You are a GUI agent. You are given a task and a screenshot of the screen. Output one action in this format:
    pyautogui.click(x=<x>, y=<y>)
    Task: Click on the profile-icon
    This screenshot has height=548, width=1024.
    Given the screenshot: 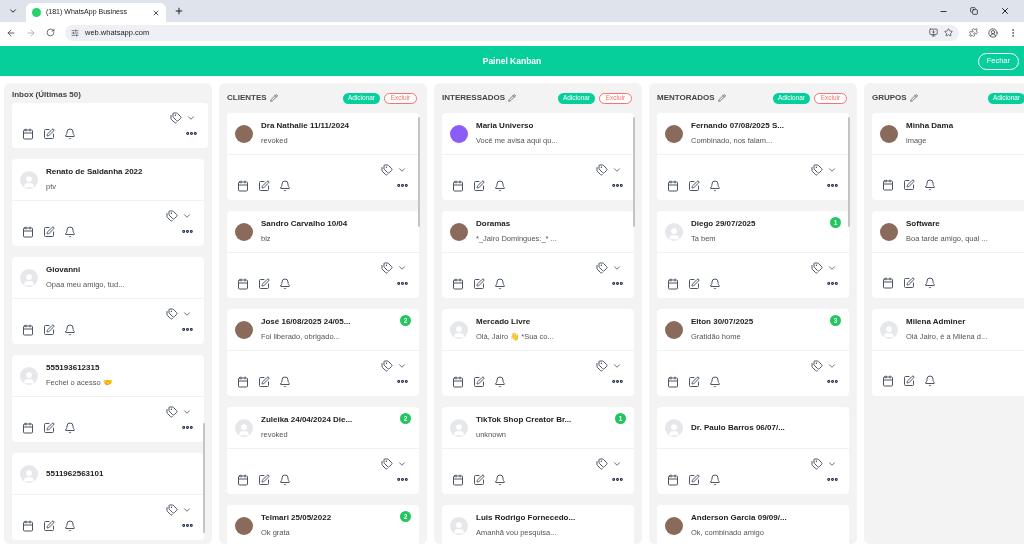 What is the action you would take?
    pyautogui.click(x=993, y=32)
    